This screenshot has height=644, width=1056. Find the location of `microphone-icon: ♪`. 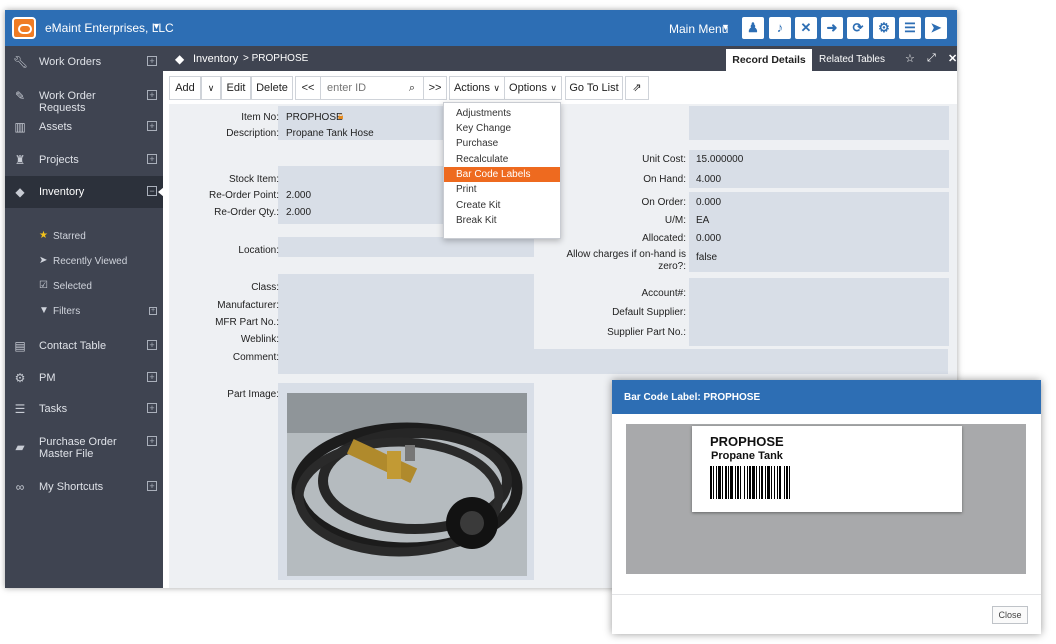

microphone-icon: ♪ is located at coordinates (780, 28).